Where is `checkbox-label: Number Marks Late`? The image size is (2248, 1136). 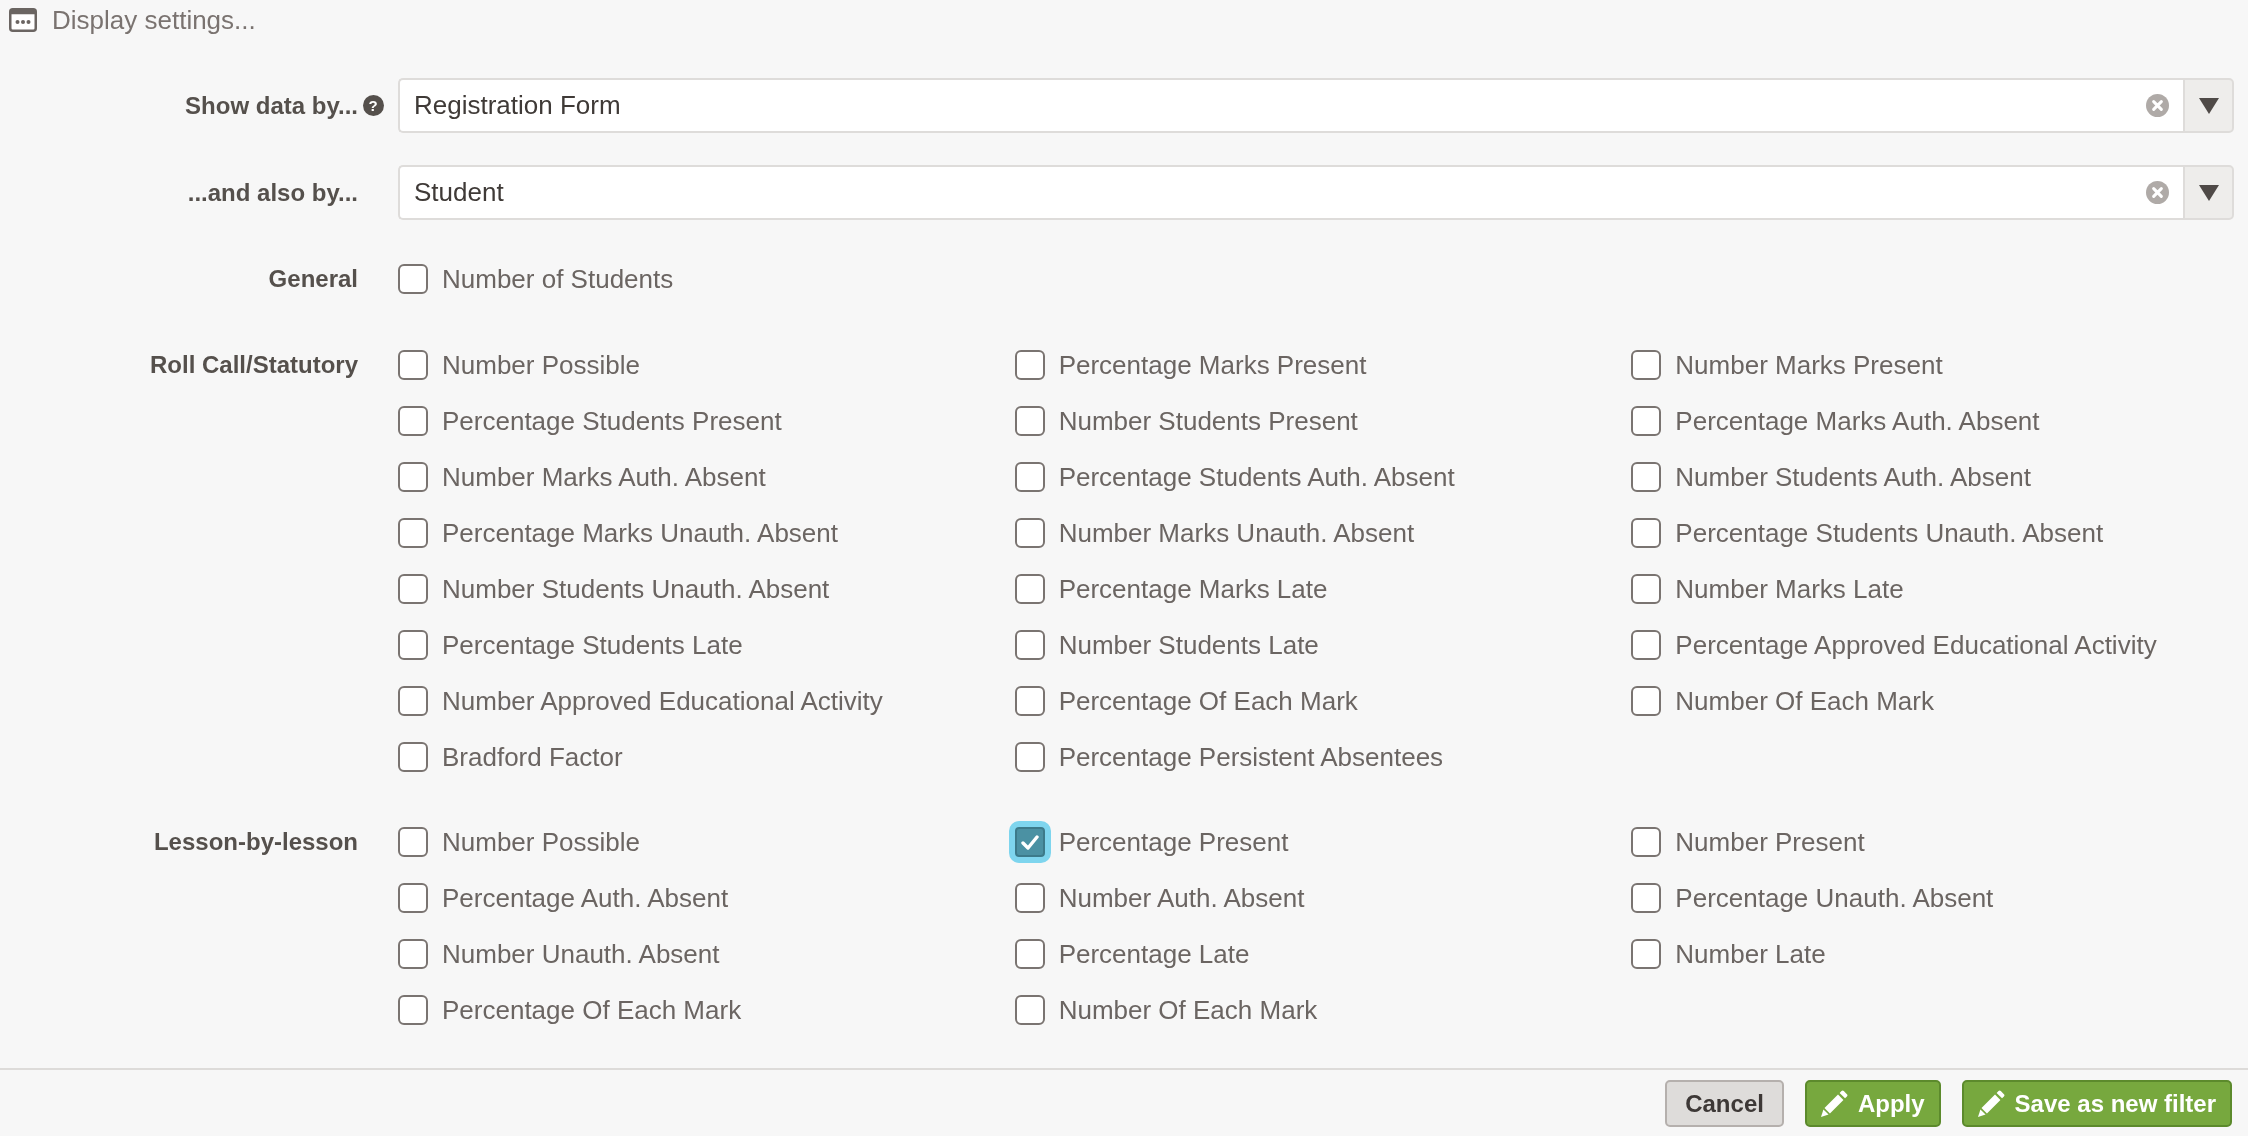
checkbox-label: Number Marks Late is located at coordinates (1789, 589).